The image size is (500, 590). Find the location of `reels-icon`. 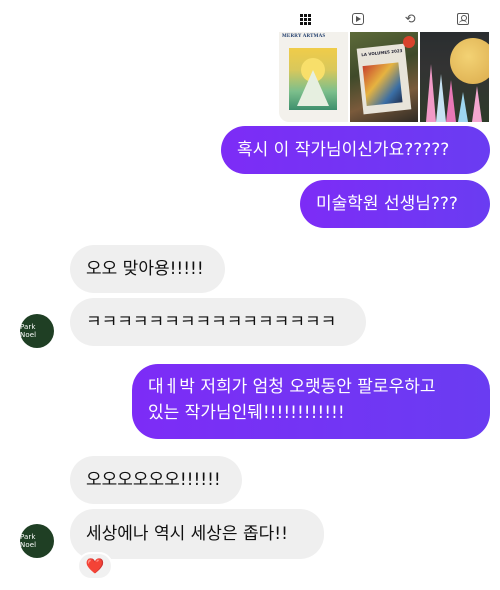

reels-icon is located at coordinates (357, 19).